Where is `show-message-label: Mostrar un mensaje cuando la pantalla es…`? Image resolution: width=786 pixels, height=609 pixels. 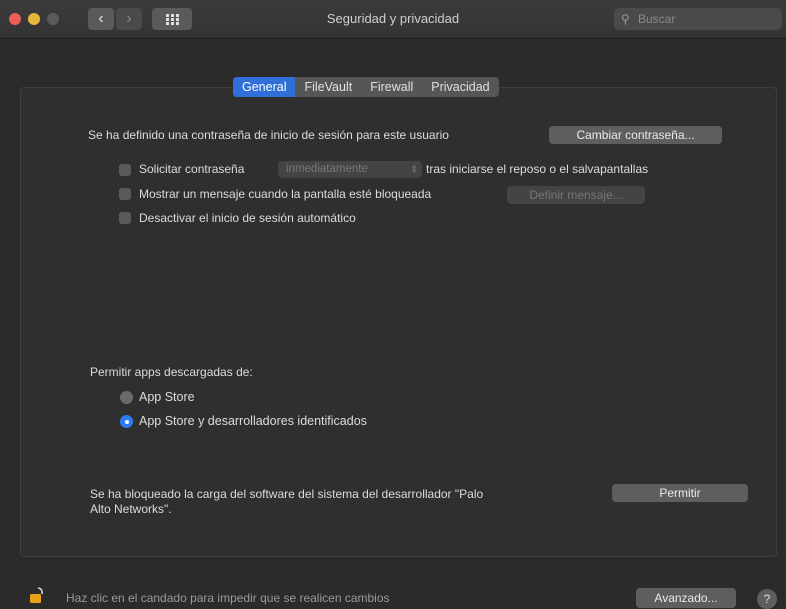
show-message-label: Mostrar un mensaje cuando la pantalla es… is located at coordinates (285, 194).